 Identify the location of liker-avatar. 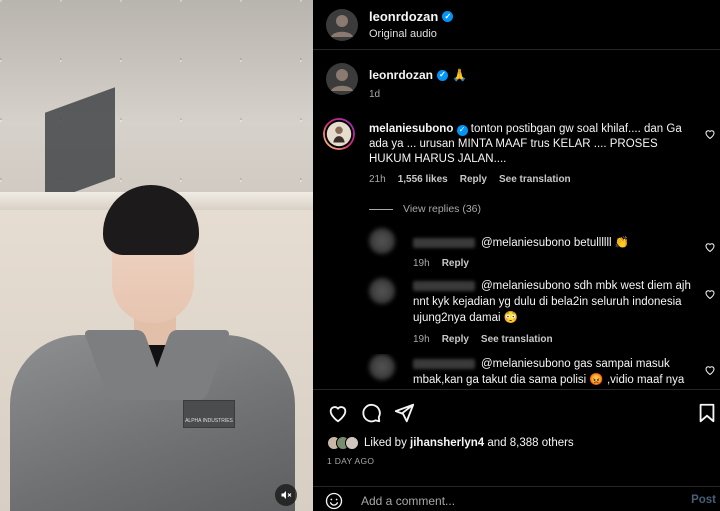
(352, 443).